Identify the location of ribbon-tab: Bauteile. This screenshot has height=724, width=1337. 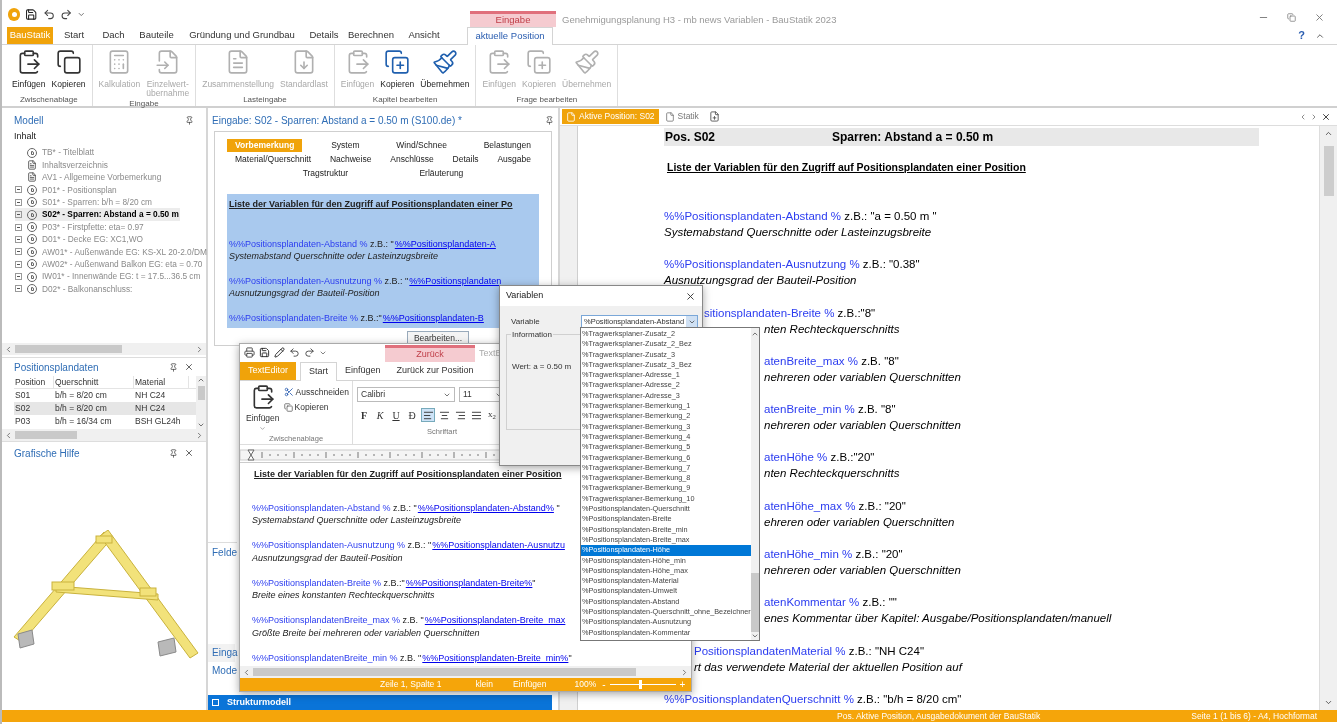
(156, 35).